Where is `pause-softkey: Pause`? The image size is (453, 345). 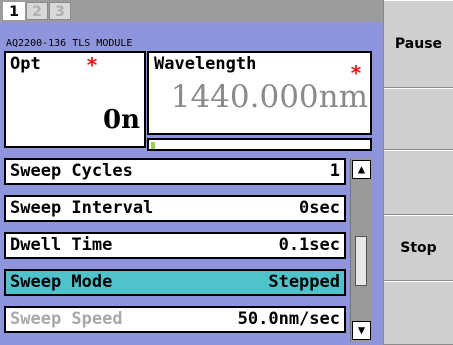 pause-softkey: Pause is located at coordinates (418, 44).